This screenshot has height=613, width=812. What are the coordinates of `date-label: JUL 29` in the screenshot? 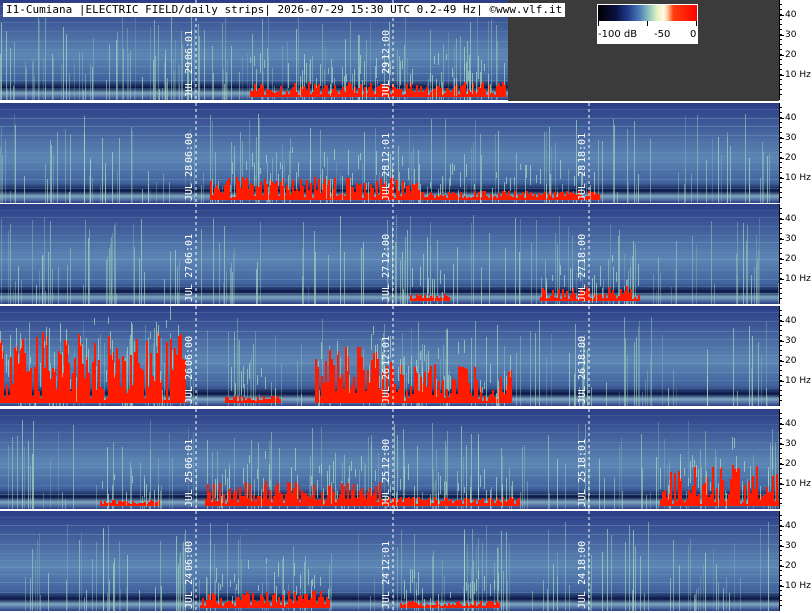 It's located at (386, 80).